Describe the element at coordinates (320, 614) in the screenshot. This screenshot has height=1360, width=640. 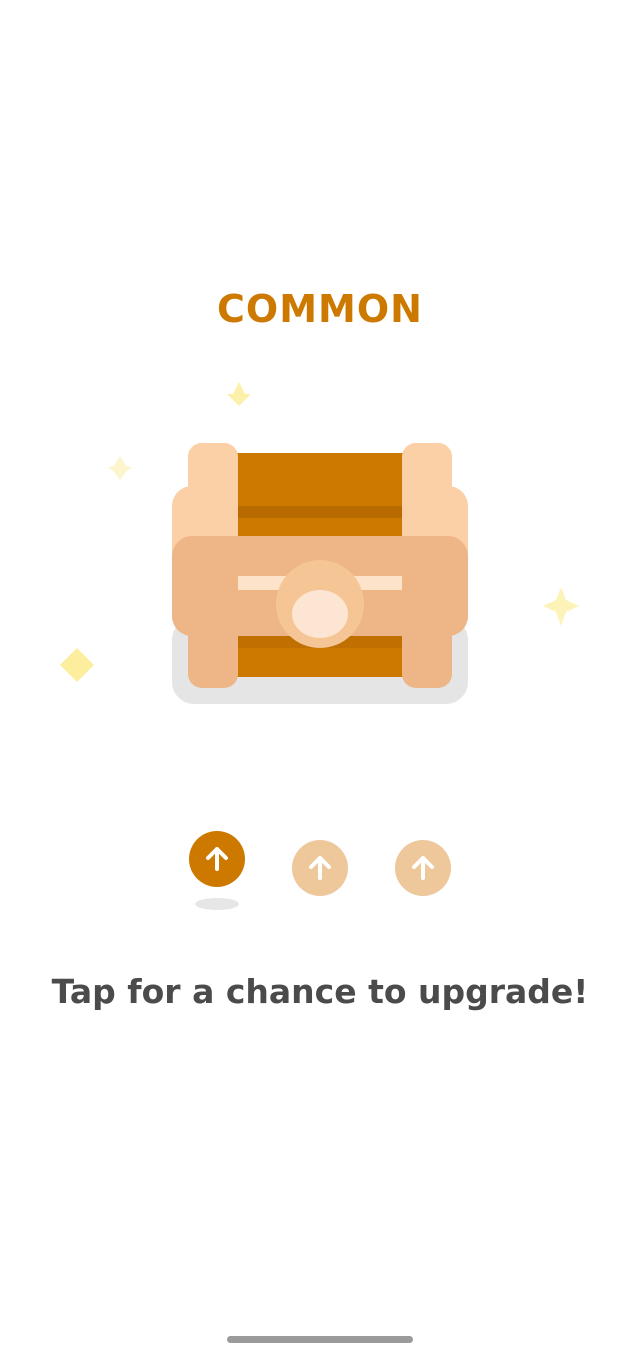
I see `chest-lock-inner` at that location.